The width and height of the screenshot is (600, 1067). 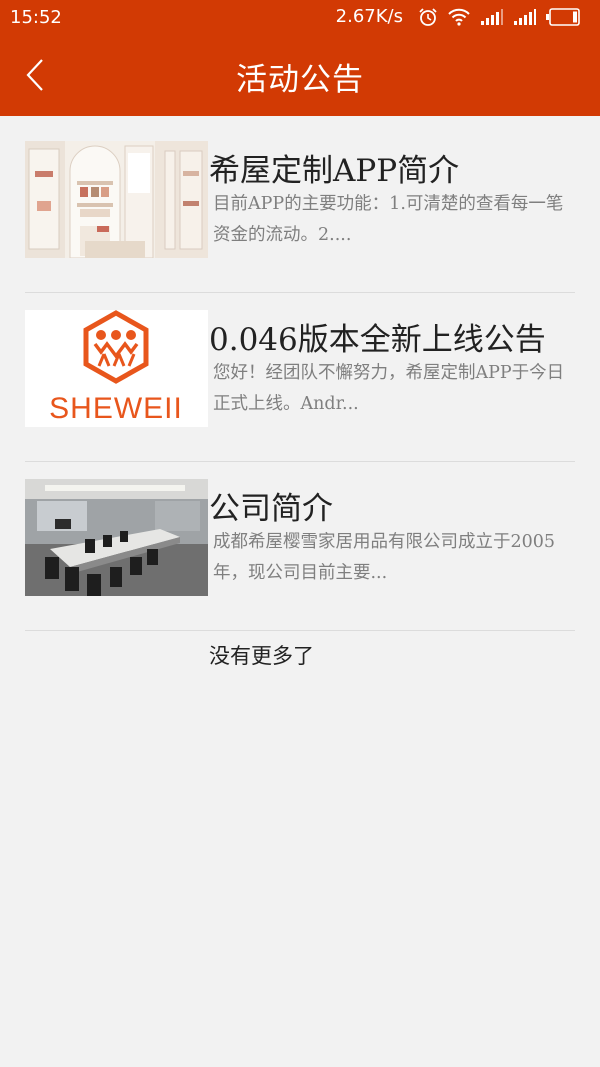 I want to click on no-more-label: 没有更多了, so click(x=261, y=656).